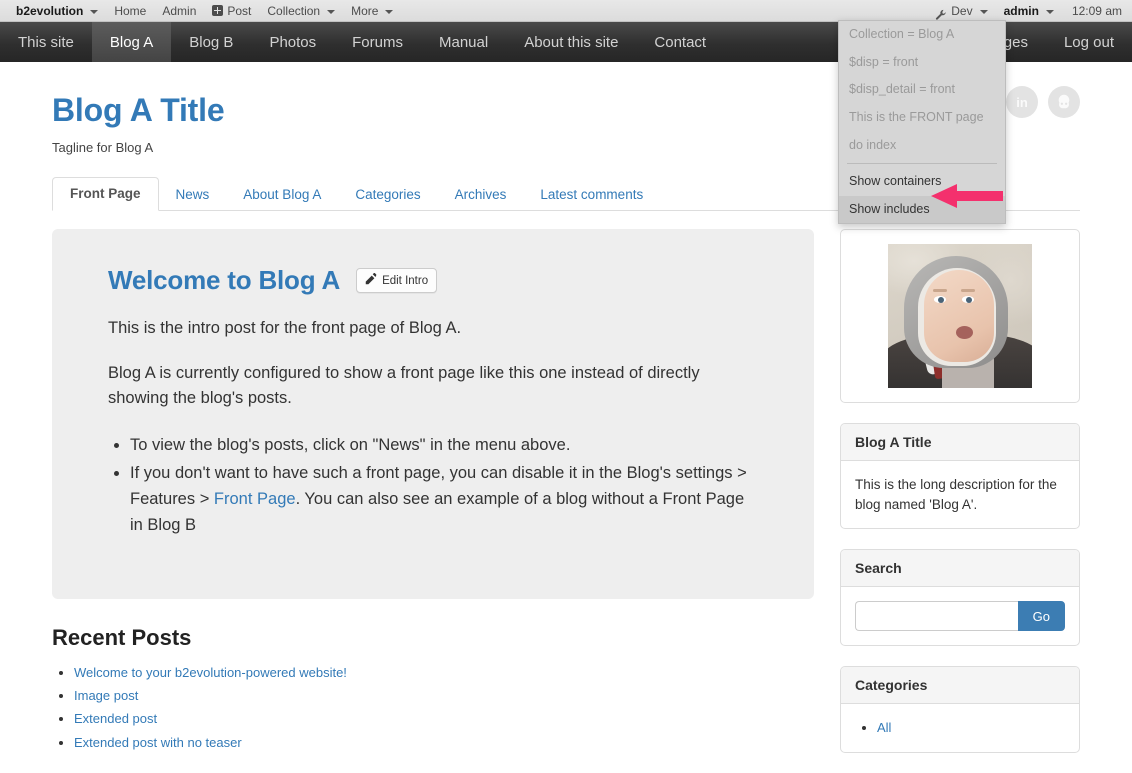  I want to click on nav-item-blog-b-label: Blog B, so click(211, 42).